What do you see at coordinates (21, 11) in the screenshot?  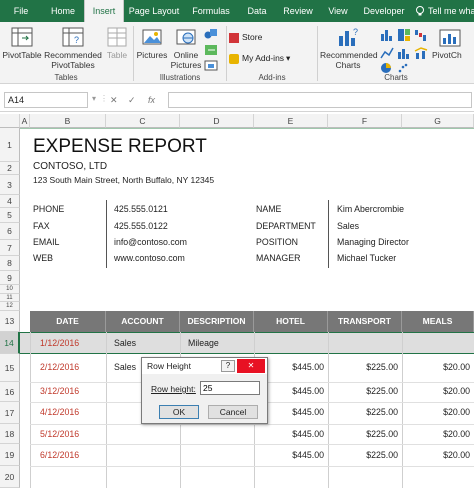 I see `tab-file: File` at bounding box center [21, 11].